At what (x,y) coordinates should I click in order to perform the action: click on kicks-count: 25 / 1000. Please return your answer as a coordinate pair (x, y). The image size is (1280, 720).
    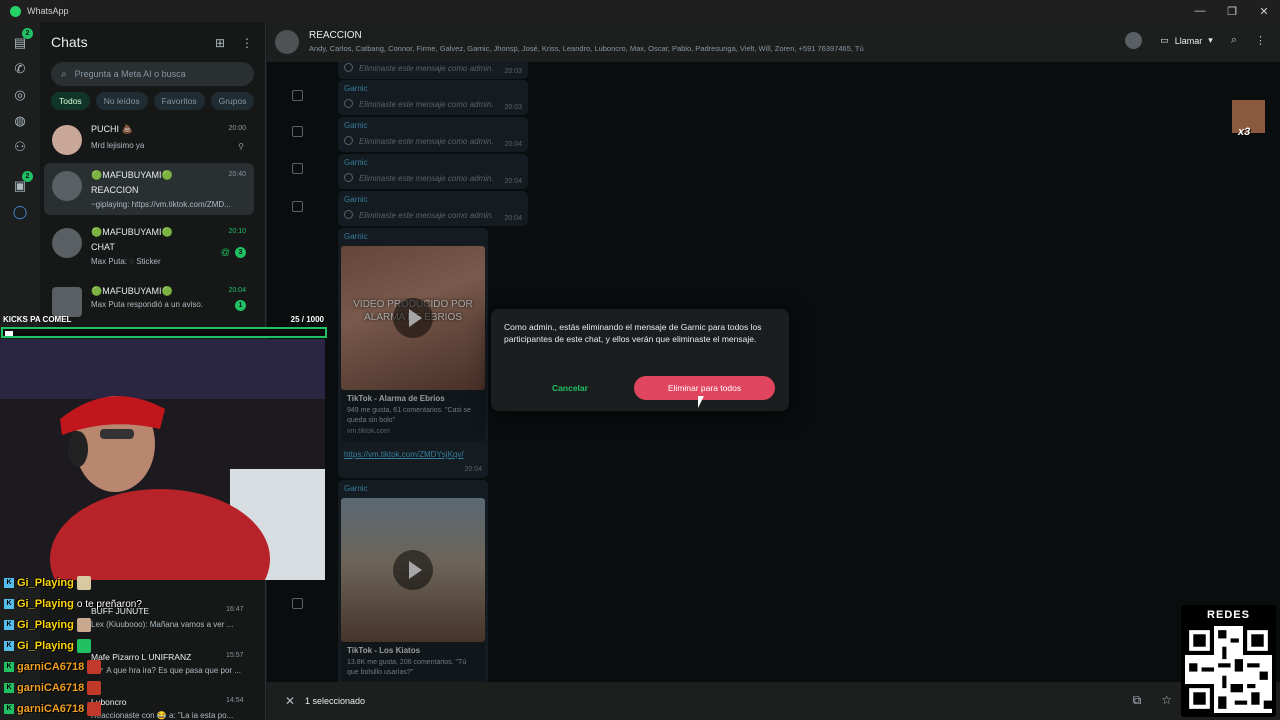
    Looking at the image, I should click on (307, 319).